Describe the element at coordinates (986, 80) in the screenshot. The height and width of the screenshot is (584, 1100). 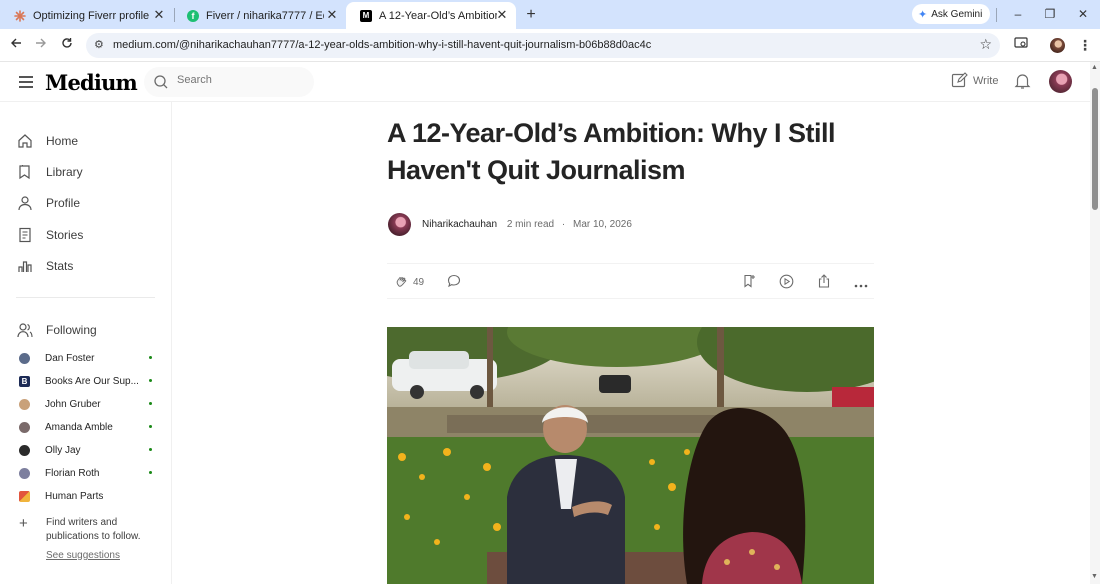
I see `write-label: Write` at that location.